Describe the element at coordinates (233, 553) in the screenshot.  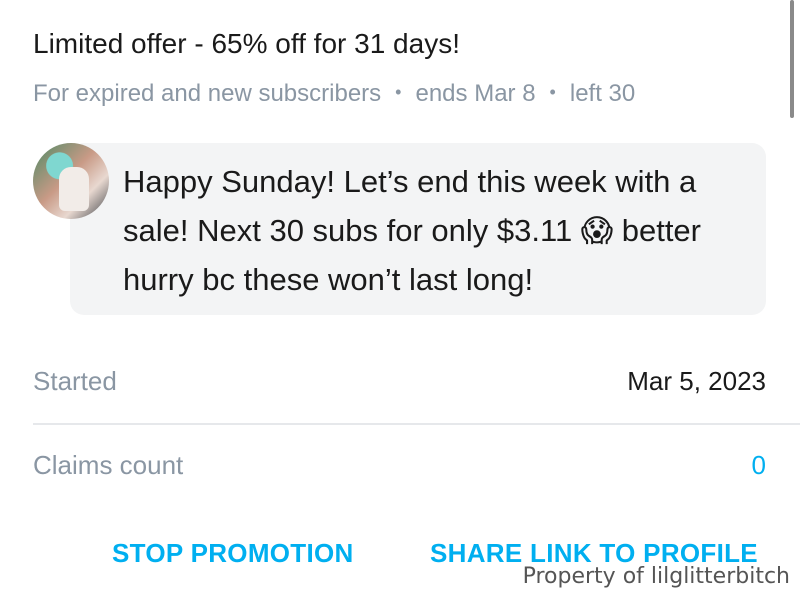
I see `stop-promotion-button: STOP PROMOTION` at that location.